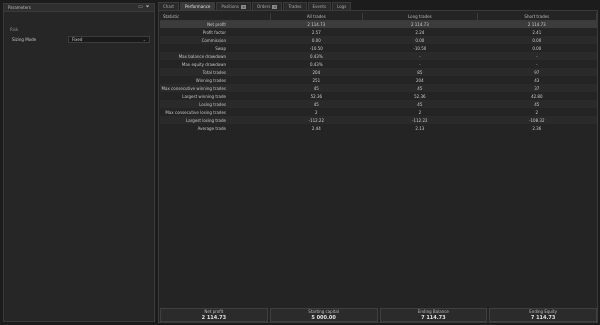  What do you see at coordinates (317, 17) in the screenshot?
I see `column-header: All trades` at bounding box center [317, 17].